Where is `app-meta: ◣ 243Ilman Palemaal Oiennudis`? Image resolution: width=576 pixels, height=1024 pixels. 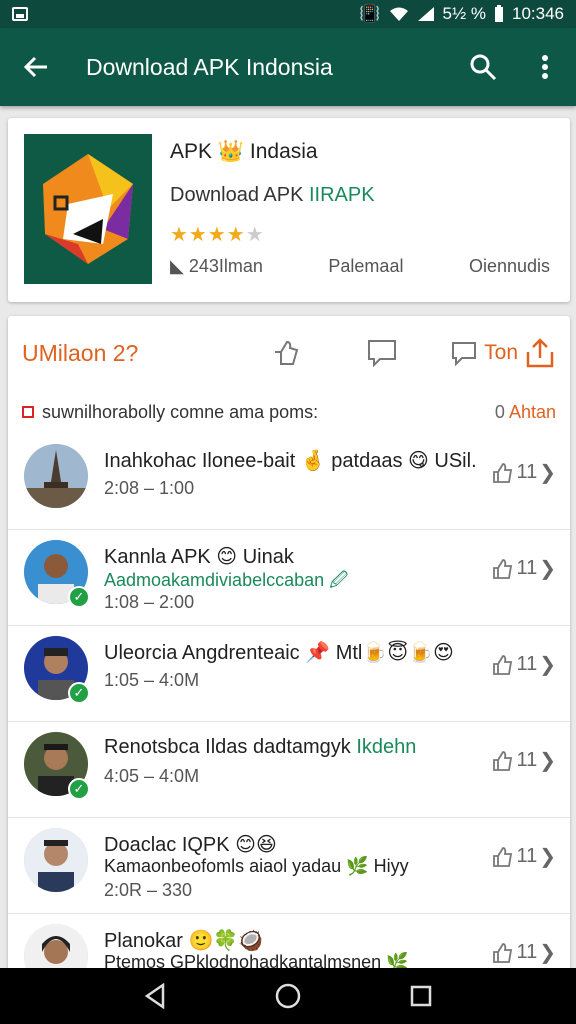
app-meta: ◣ 243Ilman Palemaal Oiennudis is located at coordinates (360, 266).